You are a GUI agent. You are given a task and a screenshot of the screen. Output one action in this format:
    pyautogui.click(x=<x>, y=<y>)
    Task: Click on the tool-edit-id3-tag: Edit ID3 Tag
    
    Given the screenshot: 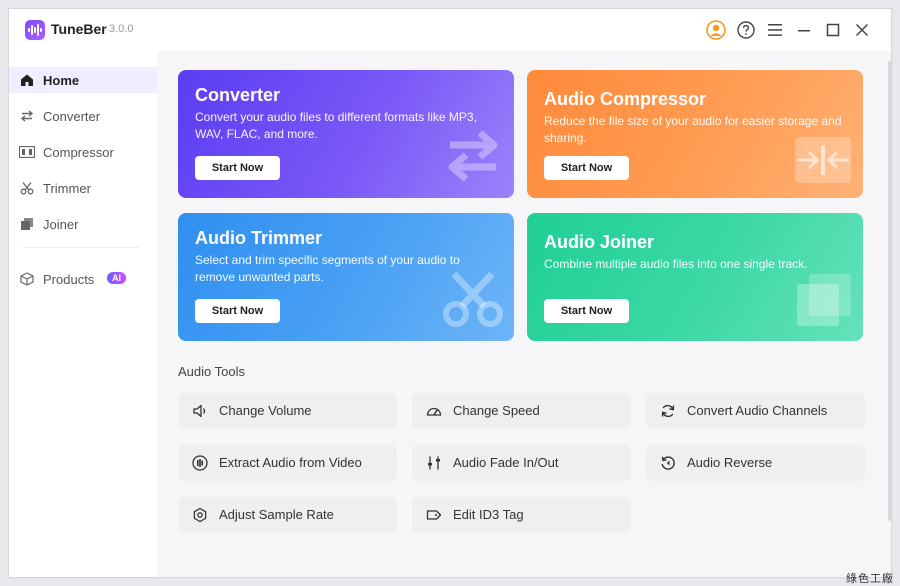 What is the action you would take?
    pyautogui.click(x=521, y=515)
    